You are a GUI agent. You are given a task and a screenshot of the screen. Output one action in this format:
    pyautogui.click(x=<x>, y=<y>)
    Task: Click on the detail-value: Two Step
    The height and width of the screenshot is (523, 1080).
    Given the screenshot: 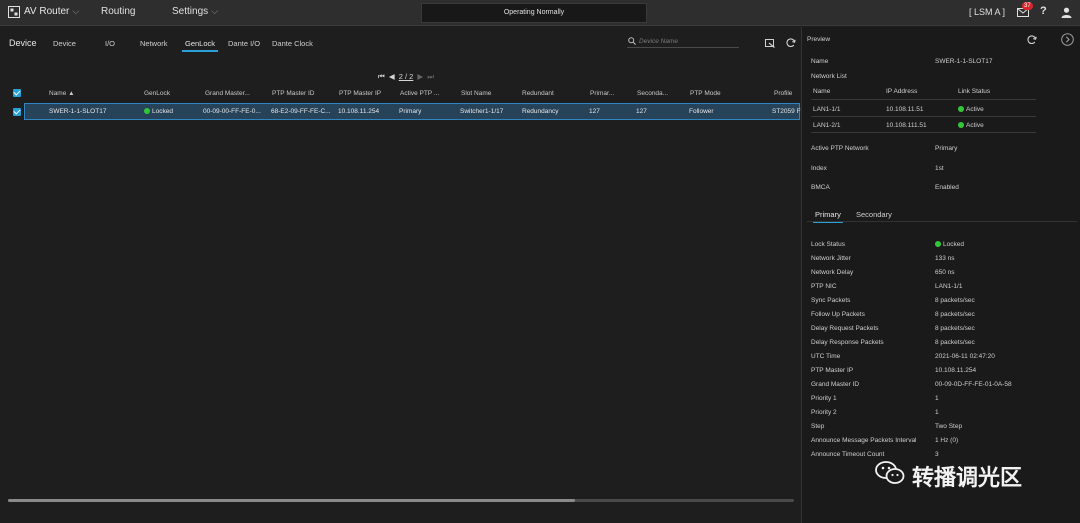 What is the action you would take?
    pyautogui.click(x=949, y=426)
    